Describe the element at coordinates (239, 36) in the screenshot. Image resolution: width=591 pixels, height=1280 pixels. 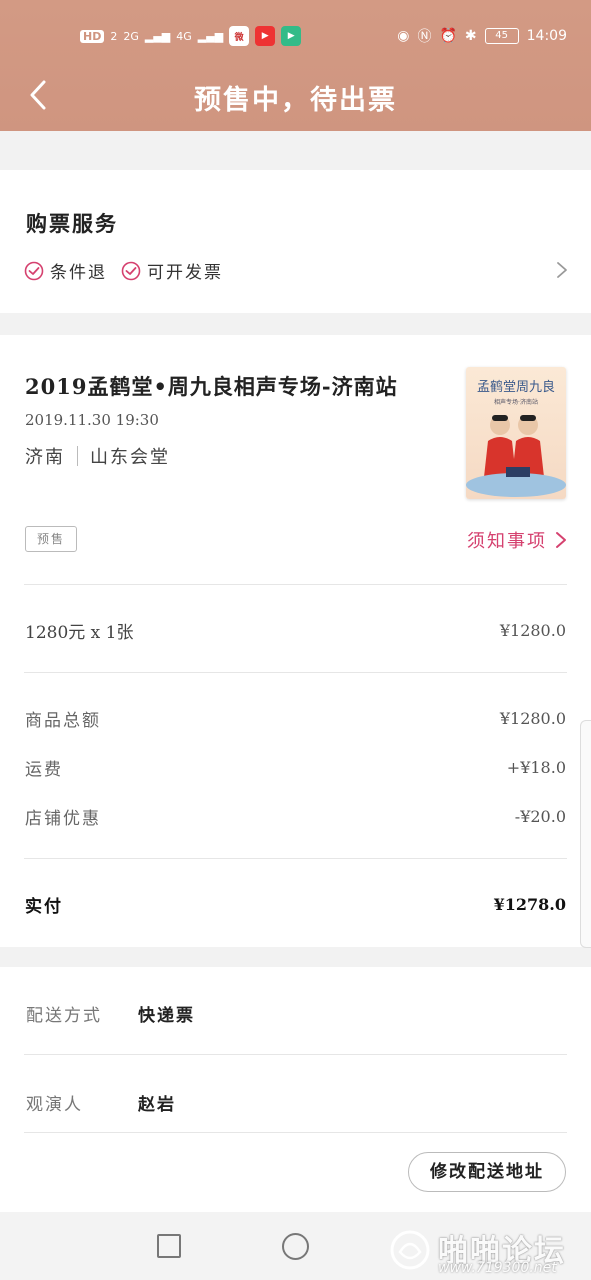
I see `weibo-app-icon: 微` at that location.